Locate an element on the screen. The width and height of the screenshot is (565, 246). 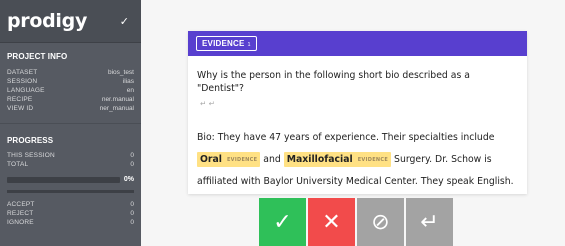
entity-text: Maxillofacial is located at coordinates (319, 159).